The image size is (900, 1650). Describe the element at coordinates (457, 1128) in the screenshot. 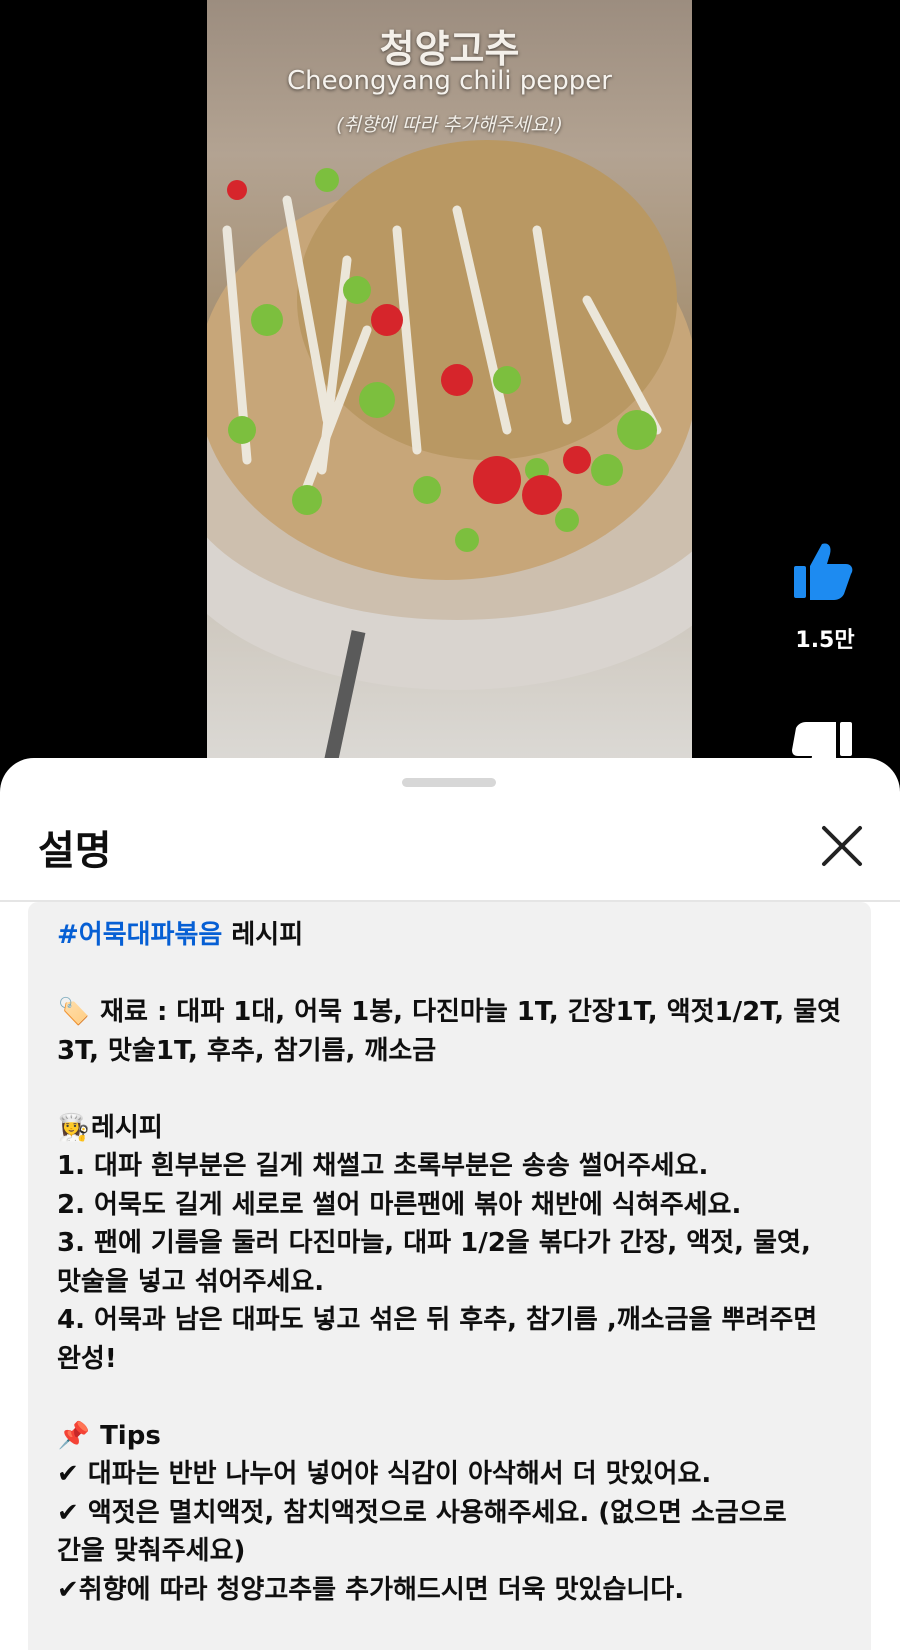

I see `recipe-heading: 👩‍🍳레시피` at that location.